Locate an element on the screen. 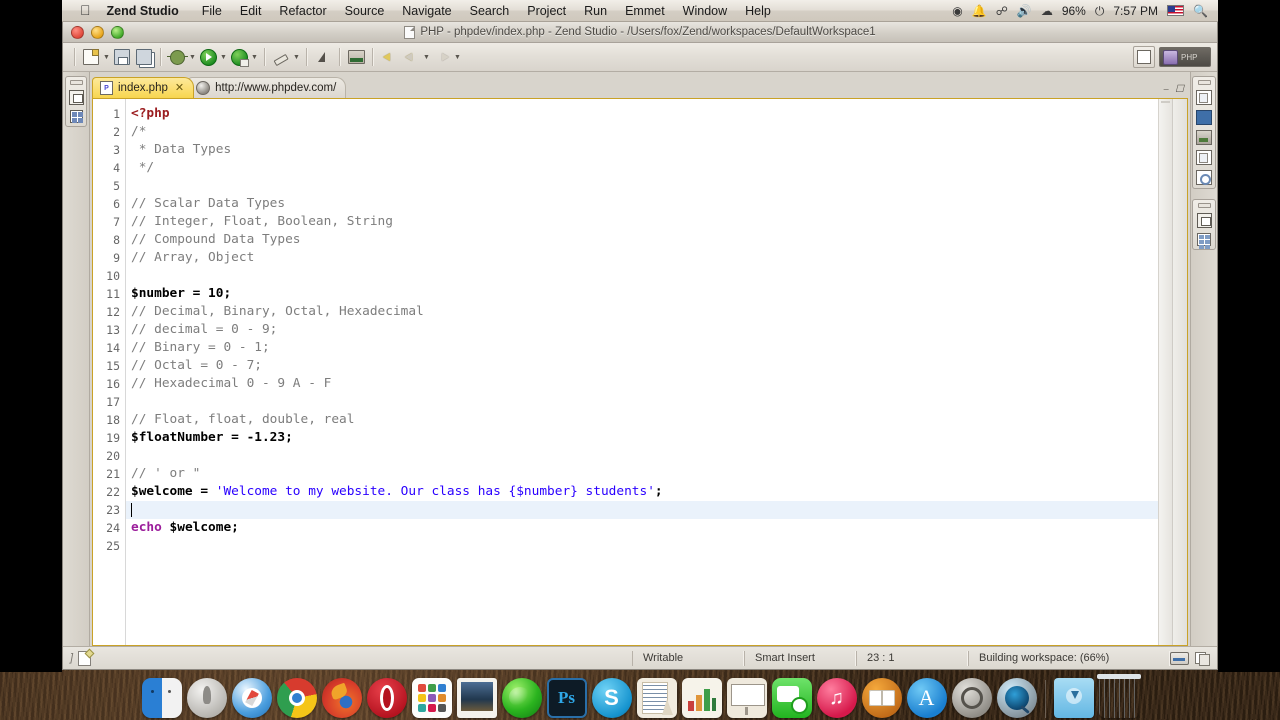 This screenshot has height=720, width=1280. pages-icon is located at coordinates (1202, 659).